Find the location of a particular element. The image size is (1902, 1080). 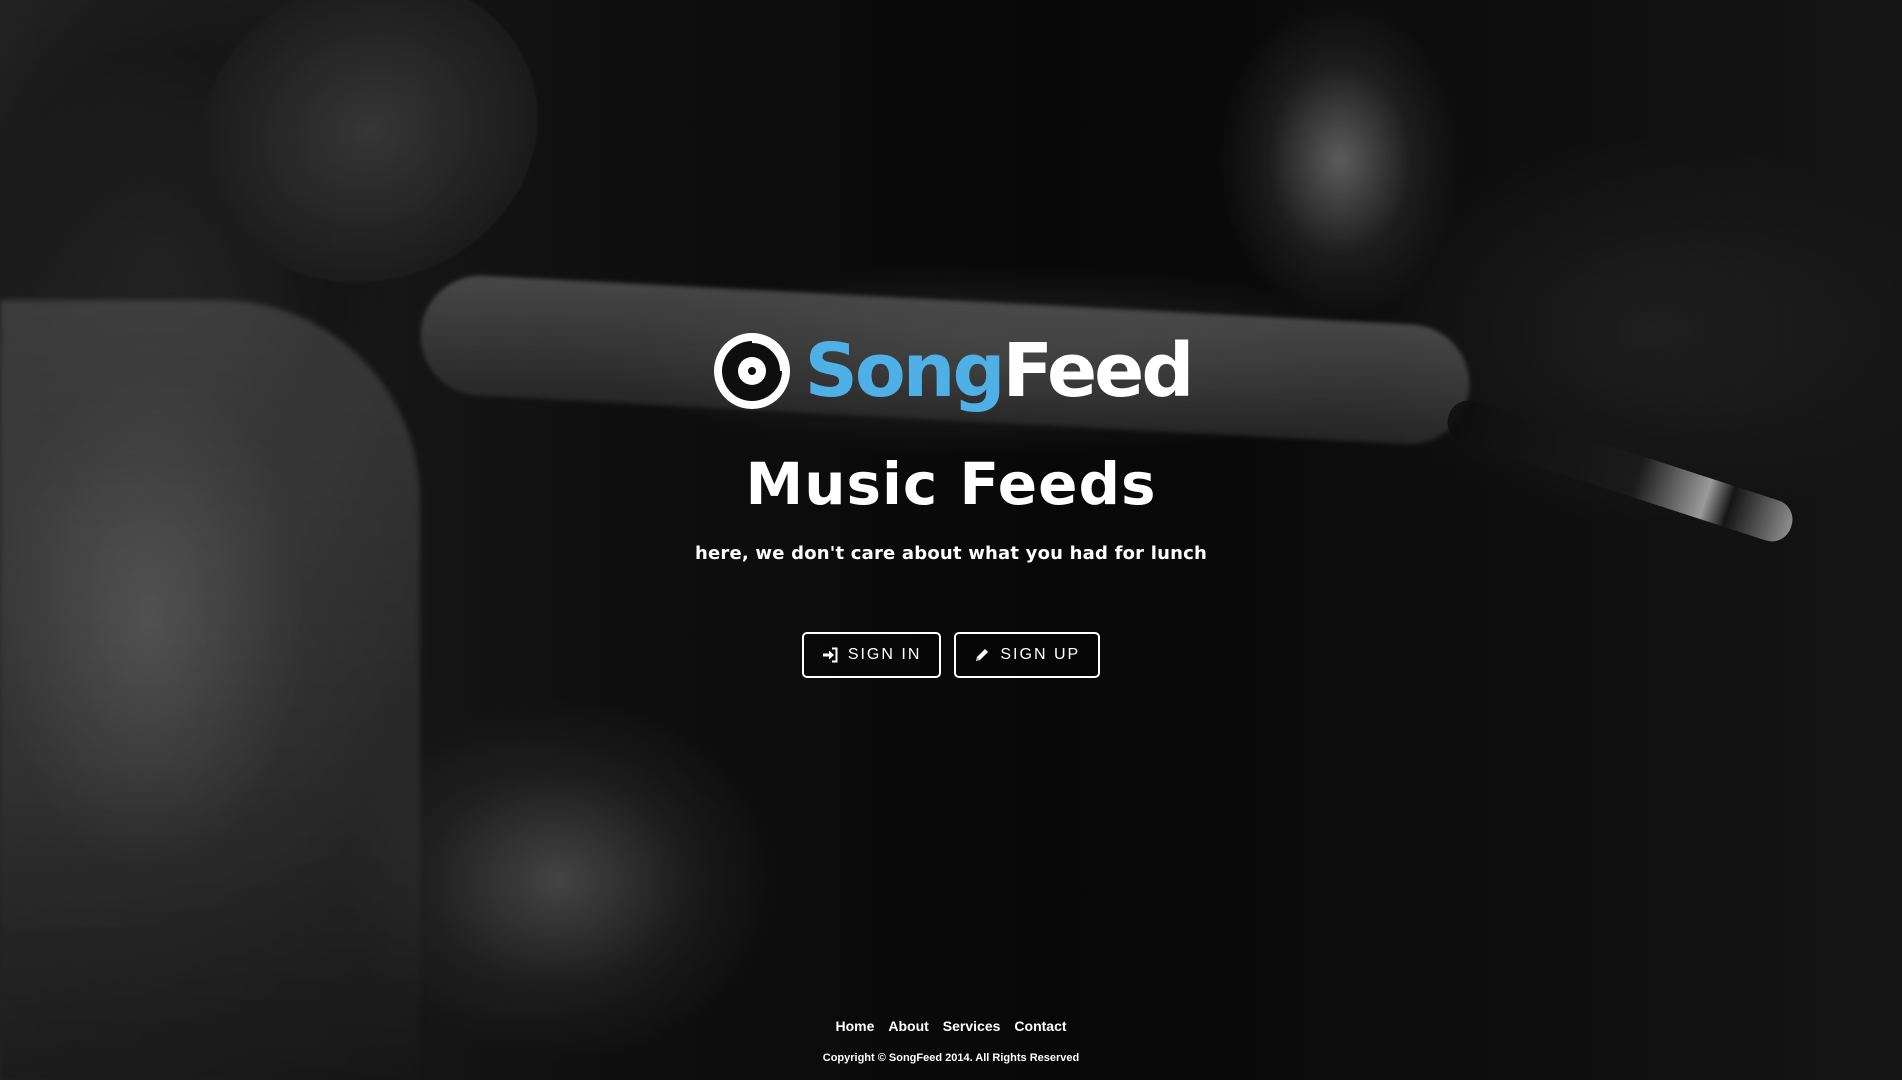

auth-buttons: SIGN IN SIGN UP is located at coordinates (951, 654).